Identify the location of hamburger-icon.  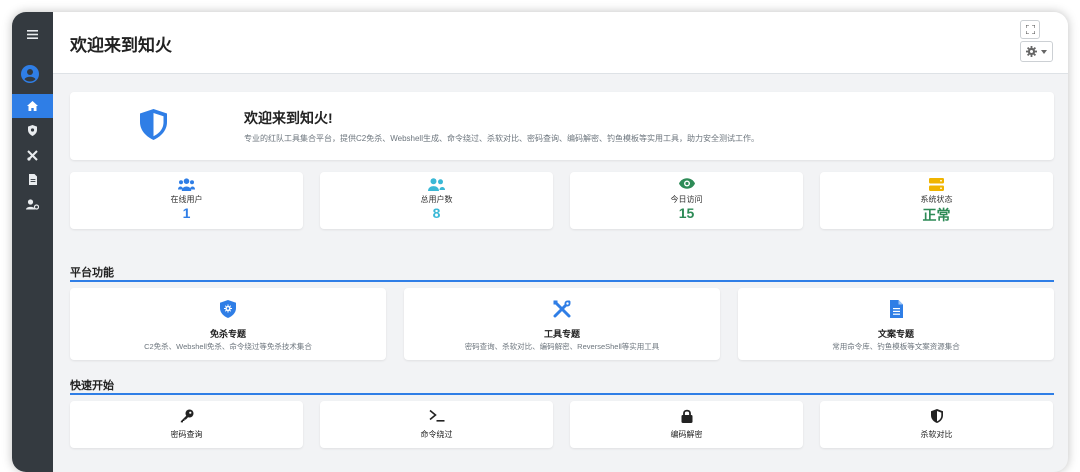
(32, 34).